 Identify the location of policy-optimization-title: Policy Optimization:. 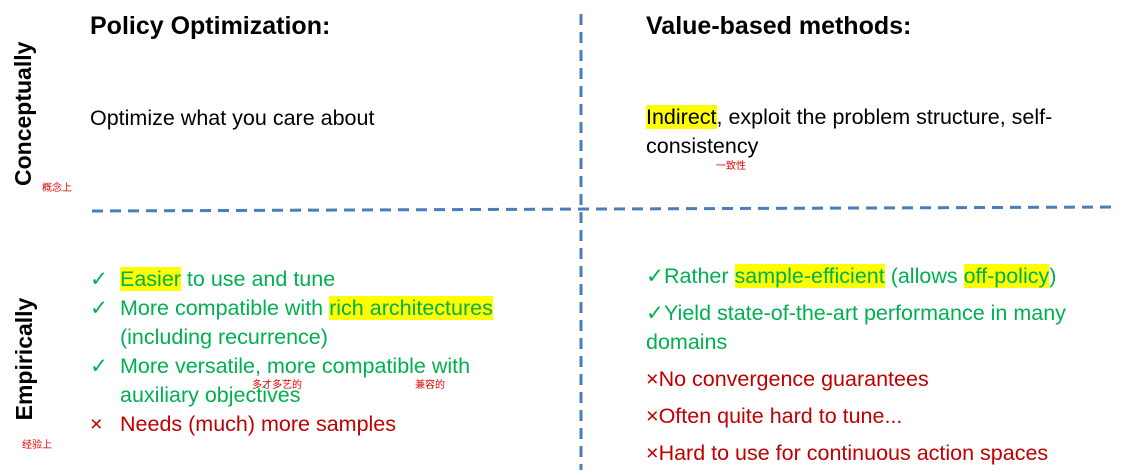
(210, 26).